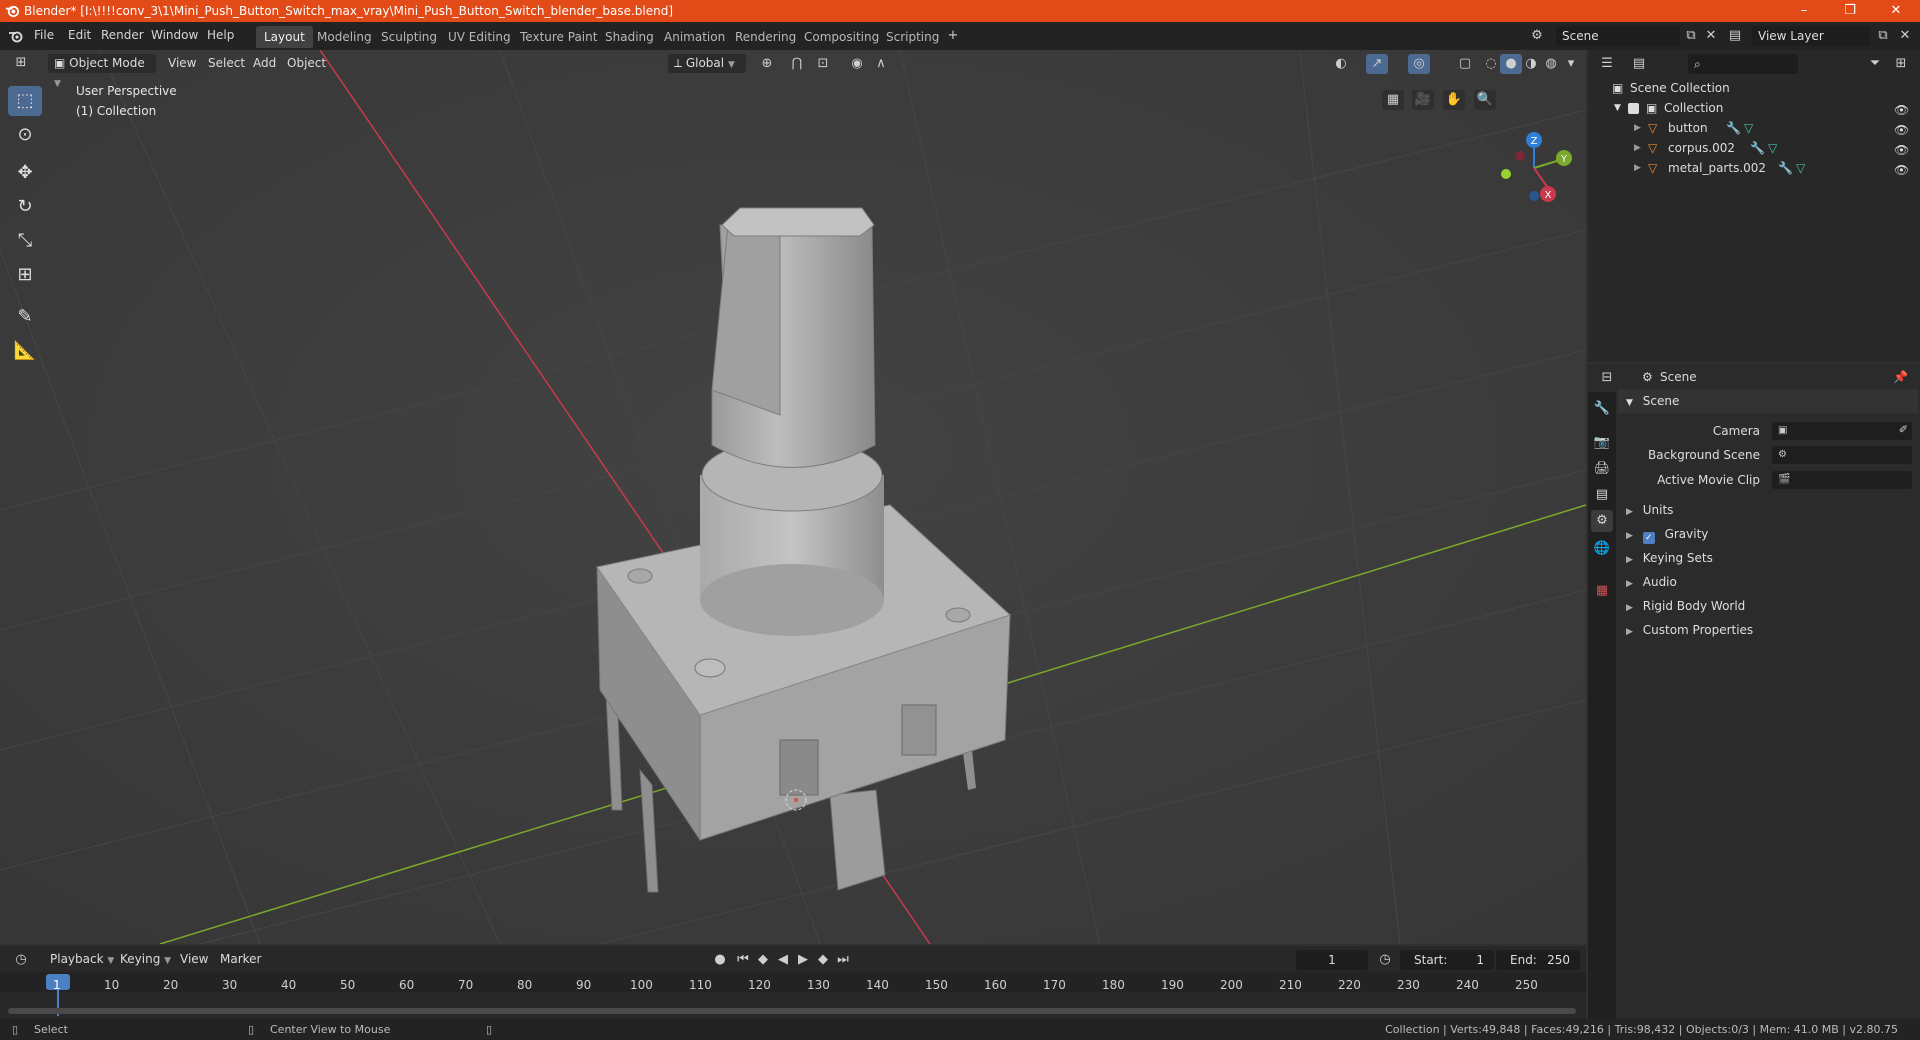 The height and width of the screenshot is (1040, 1920). Describe the element at coordinates (25, 135) in the screenshot. I see `cursor-tool-icon: ⊙` at that location.